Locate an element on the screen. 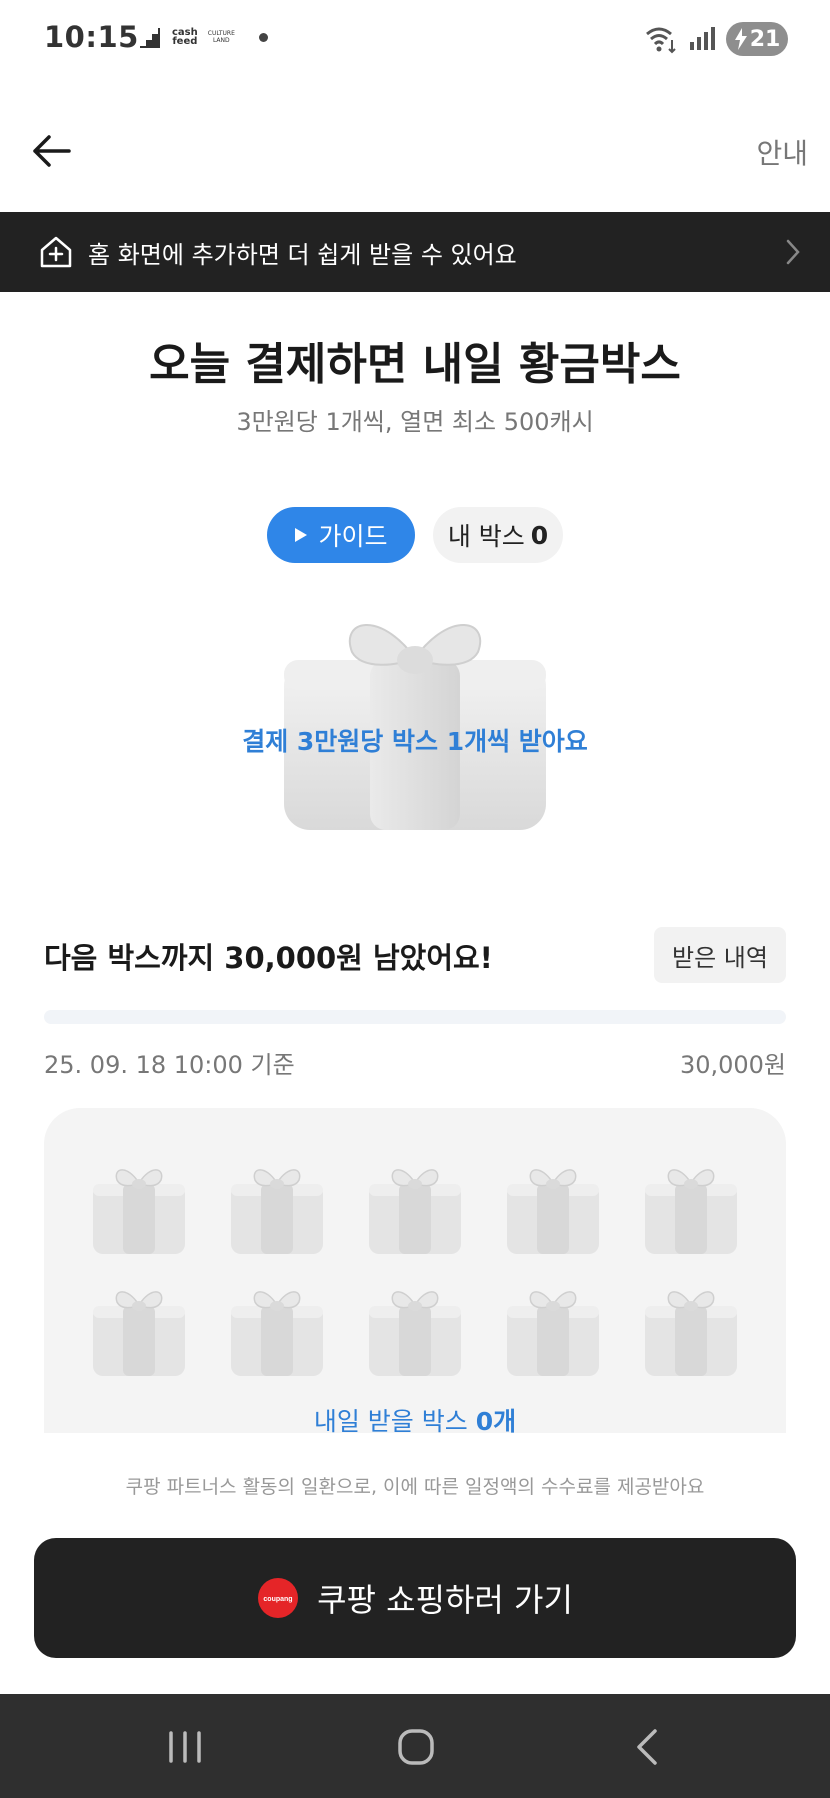  wifi-icon is located at coordinates (661, 40).